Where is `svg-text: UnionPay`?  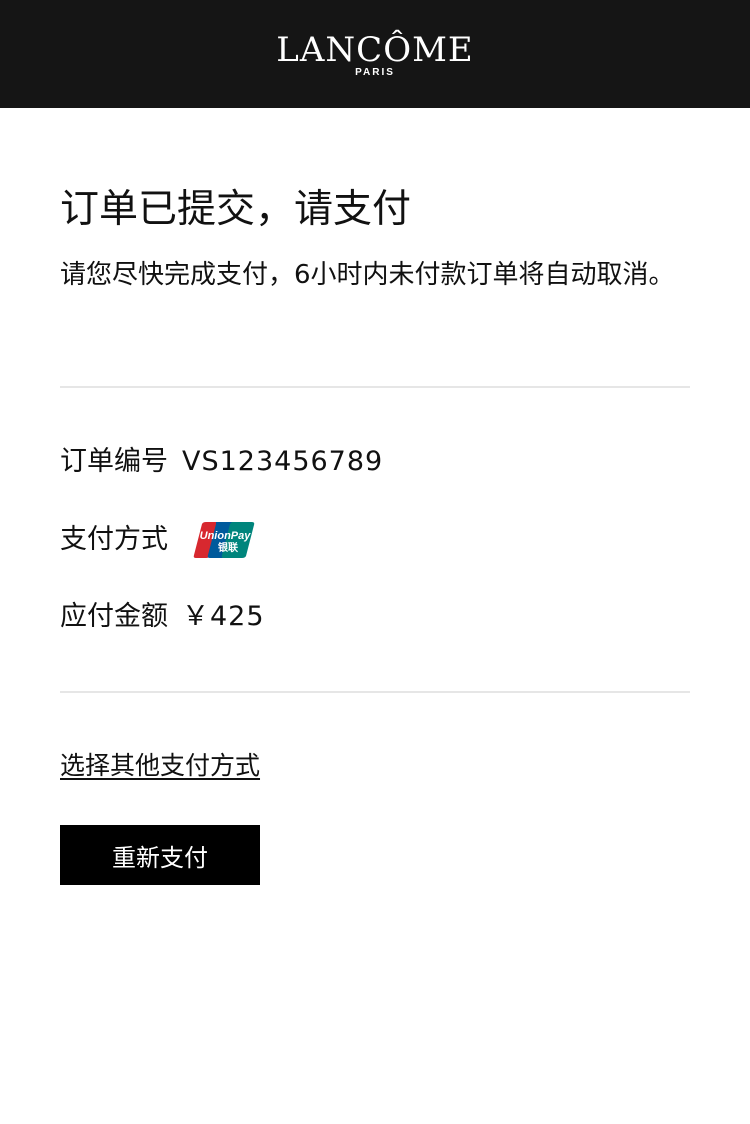
svg-text: UnionPay is located at coordinates (226, 536).